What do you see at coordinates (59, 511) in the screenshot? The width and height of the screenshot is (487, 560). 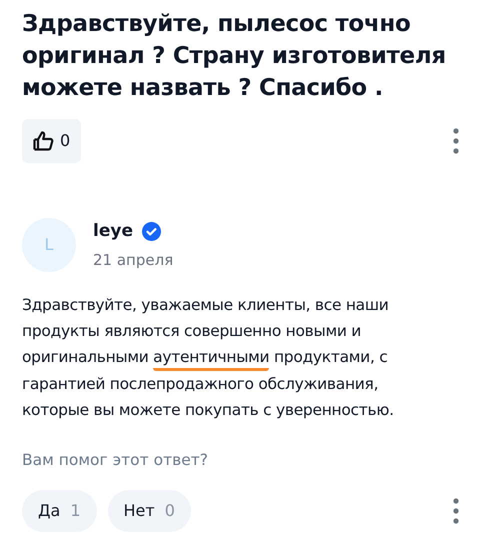 I see `vote-button: Да 1` at bounding box center [59, 511].